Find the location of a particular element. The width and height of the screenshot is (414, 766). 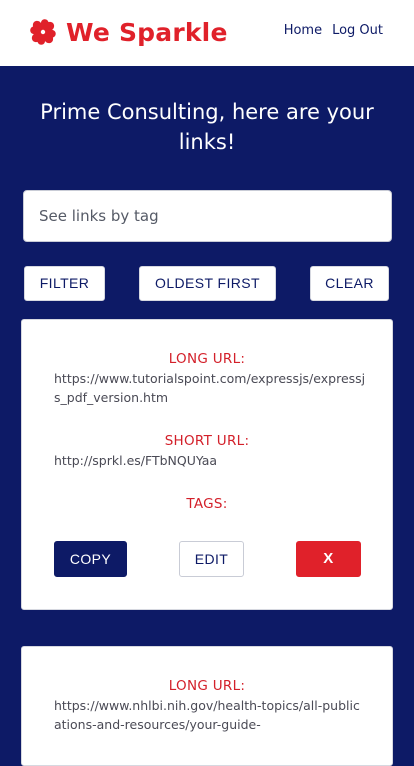

tag-search-input is located at coordinates (207, 216).